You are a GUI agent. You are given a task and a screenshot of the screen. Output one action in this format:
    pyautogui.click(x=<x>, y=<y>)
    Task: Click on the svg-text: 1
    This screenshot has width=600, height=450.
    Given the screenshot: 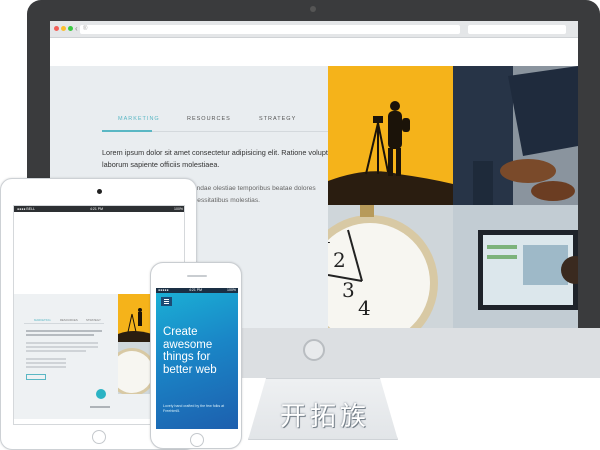 What is the action you would take?
    pyautogui.click(x=330, y=236)
    